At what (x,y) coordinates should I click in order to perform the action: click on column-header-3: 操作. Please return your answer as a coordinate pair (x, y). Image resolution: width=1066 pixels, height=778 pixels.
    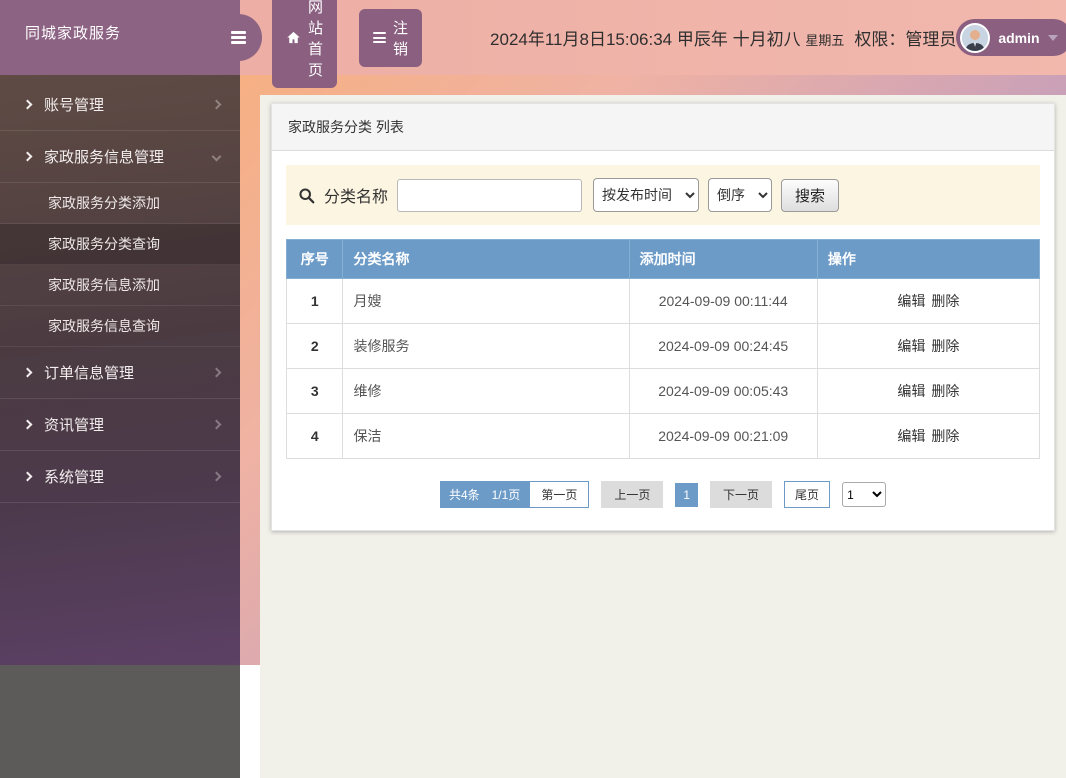
    Looking at the image, I should click on (928, 259).